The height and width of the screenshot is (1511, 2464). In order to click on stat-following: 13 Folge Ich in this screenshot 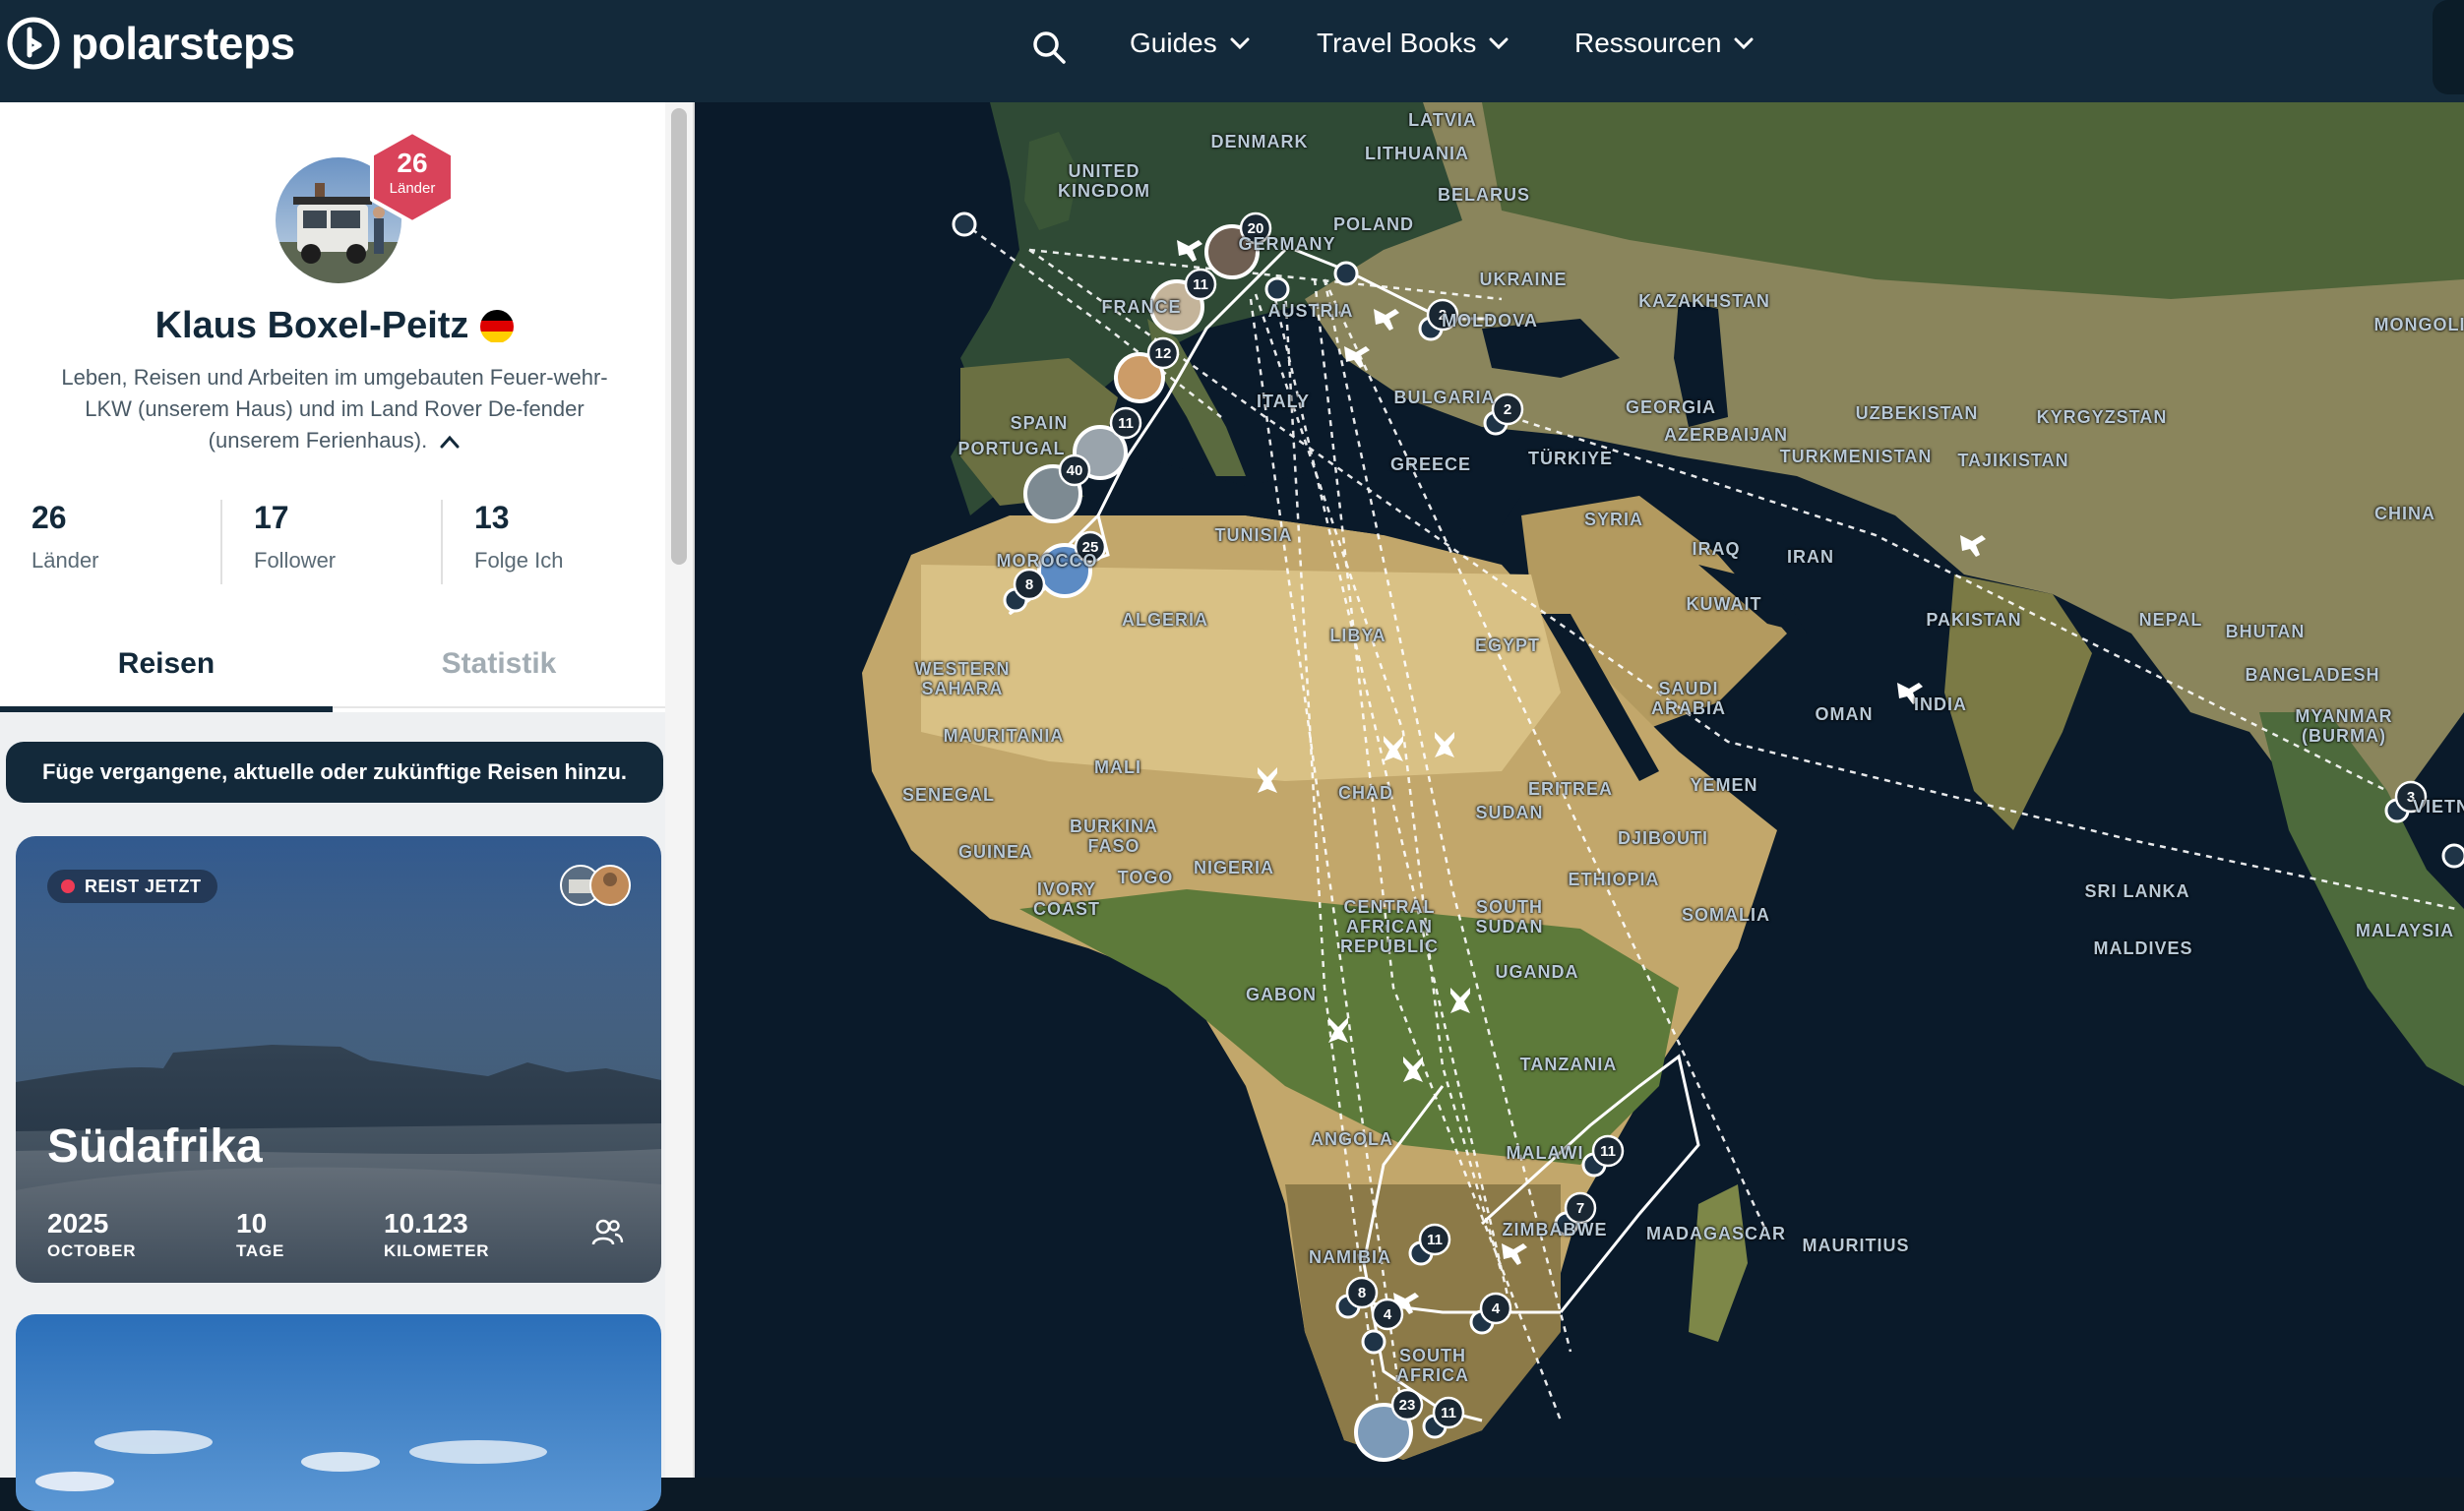, I will do `click(551, 542)`.